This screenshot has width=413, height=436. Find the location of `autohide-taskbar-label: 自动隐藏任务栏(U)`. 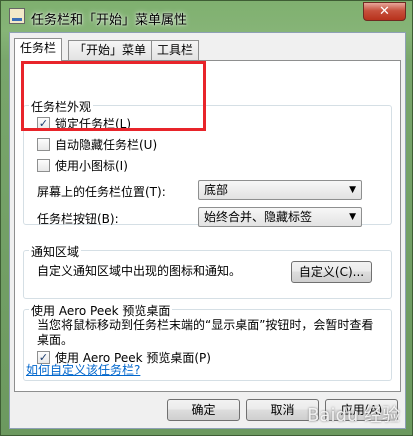

autohide-taskbar-label: 自动隐藏任务栏(U) is located at coordinates (106, 145).